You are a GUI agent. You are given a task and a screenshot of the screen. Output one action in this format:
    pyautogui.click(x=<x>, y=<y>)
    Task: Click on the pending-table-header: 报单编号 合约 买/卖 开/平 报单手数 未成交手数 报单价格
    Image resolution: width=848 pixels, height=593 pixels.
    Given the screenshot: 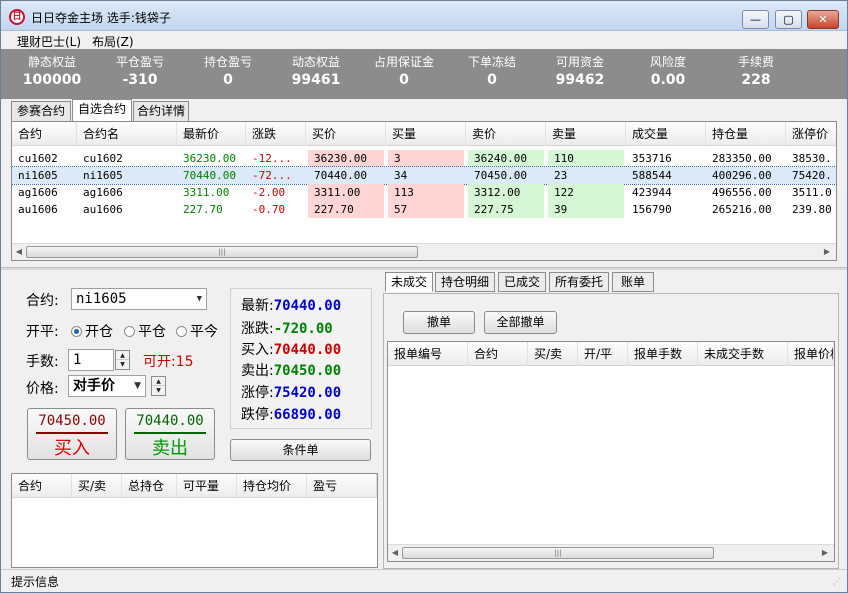 What is the action you would take?
    pyautogui.click(x=611, y=354)
    